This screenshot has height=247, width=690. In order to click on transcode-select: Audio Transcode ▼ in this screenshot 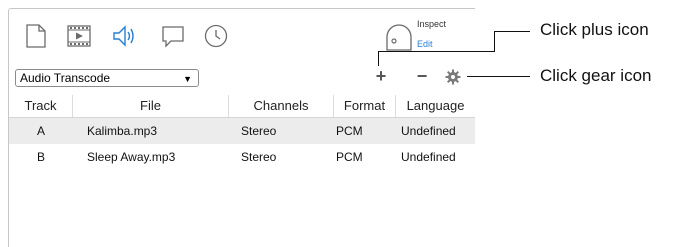, I will do `click(107, 78)`.